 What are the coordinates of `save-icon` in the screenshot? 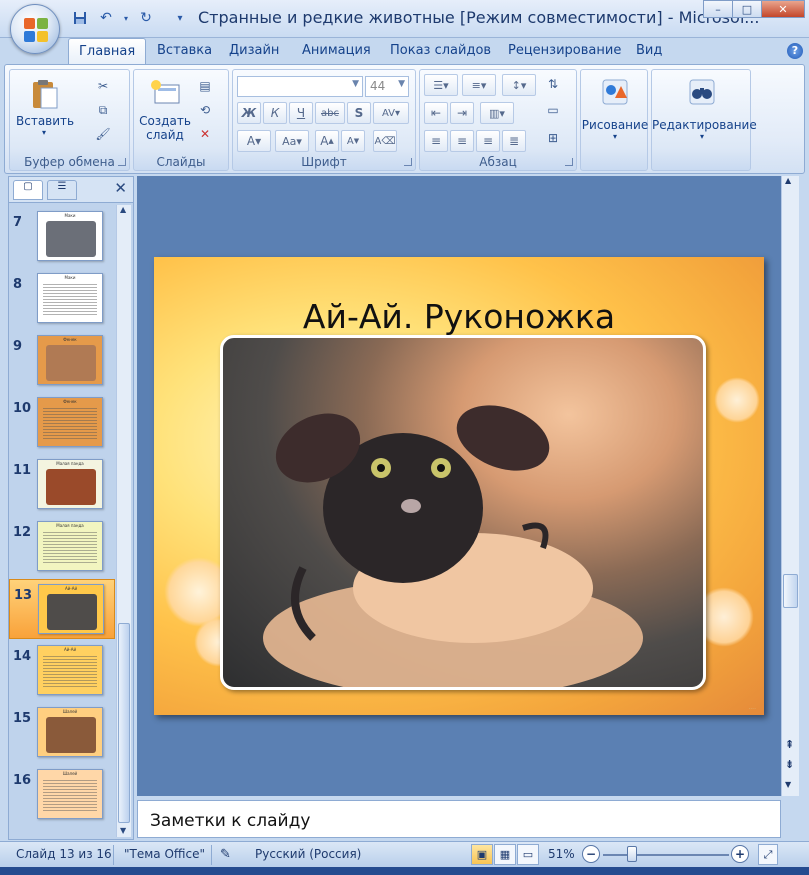 It's located at (80, 18).